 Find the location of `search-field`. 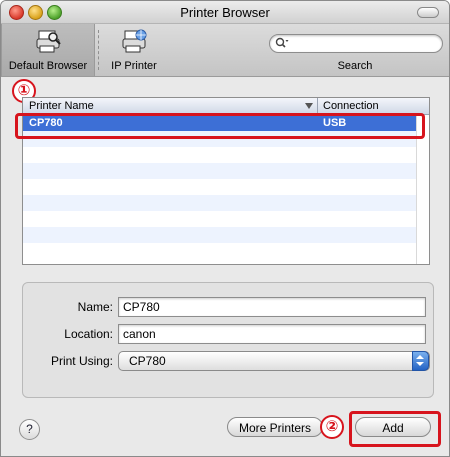

search-field is located at coordinates (356, 43).